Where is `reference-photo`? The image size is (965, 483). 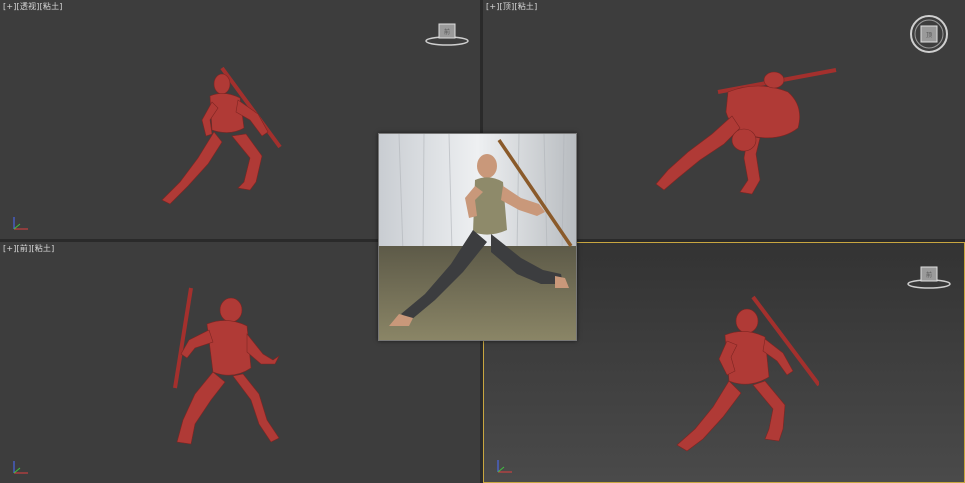 reference-photo is located at coordinates (477, 237).